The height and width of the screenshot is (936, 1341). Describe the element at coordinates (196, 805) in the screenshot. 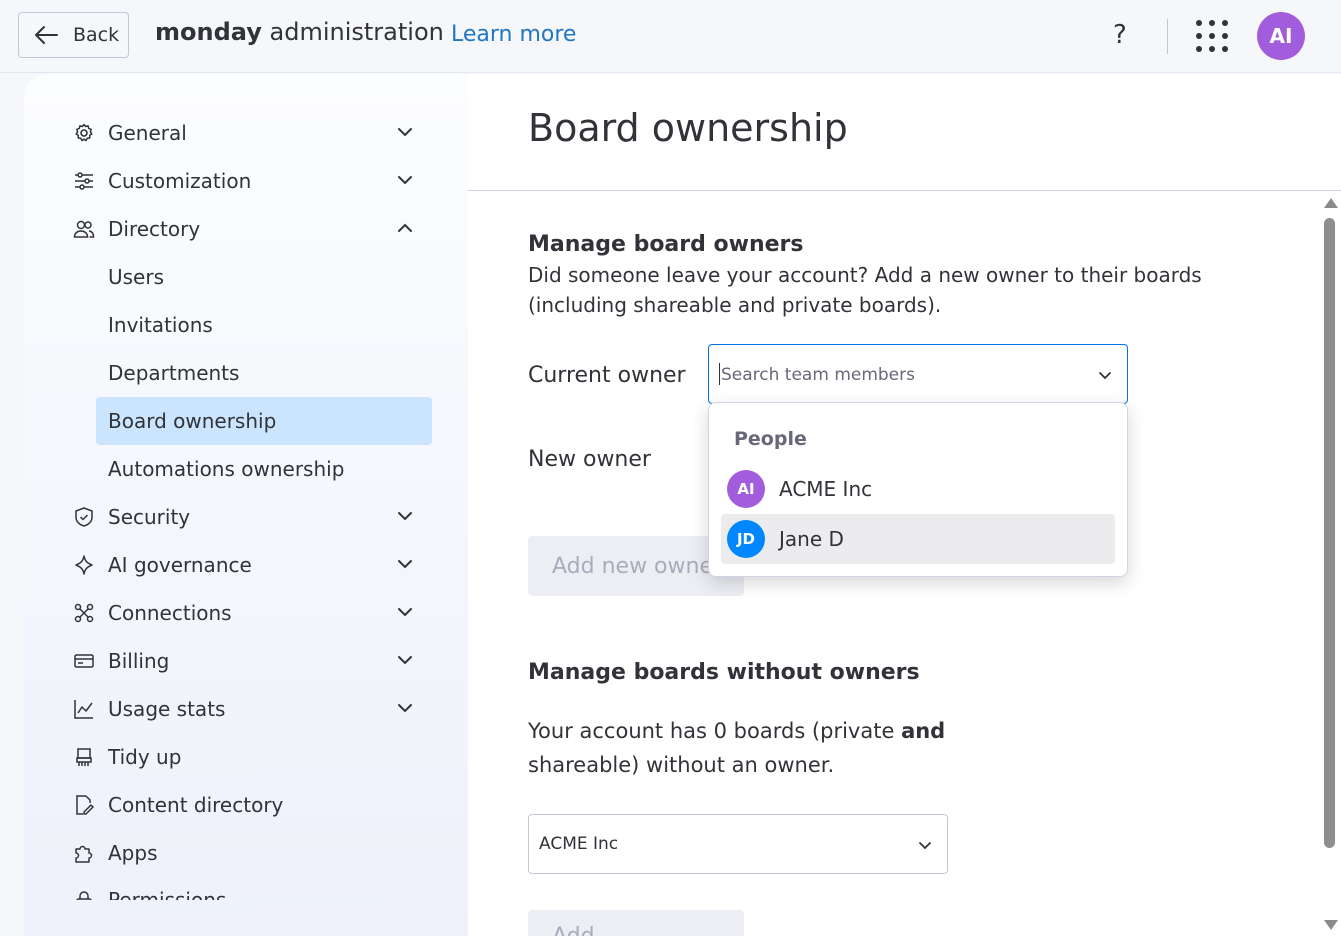

I see `sidebar-label: Content directory` at that location.